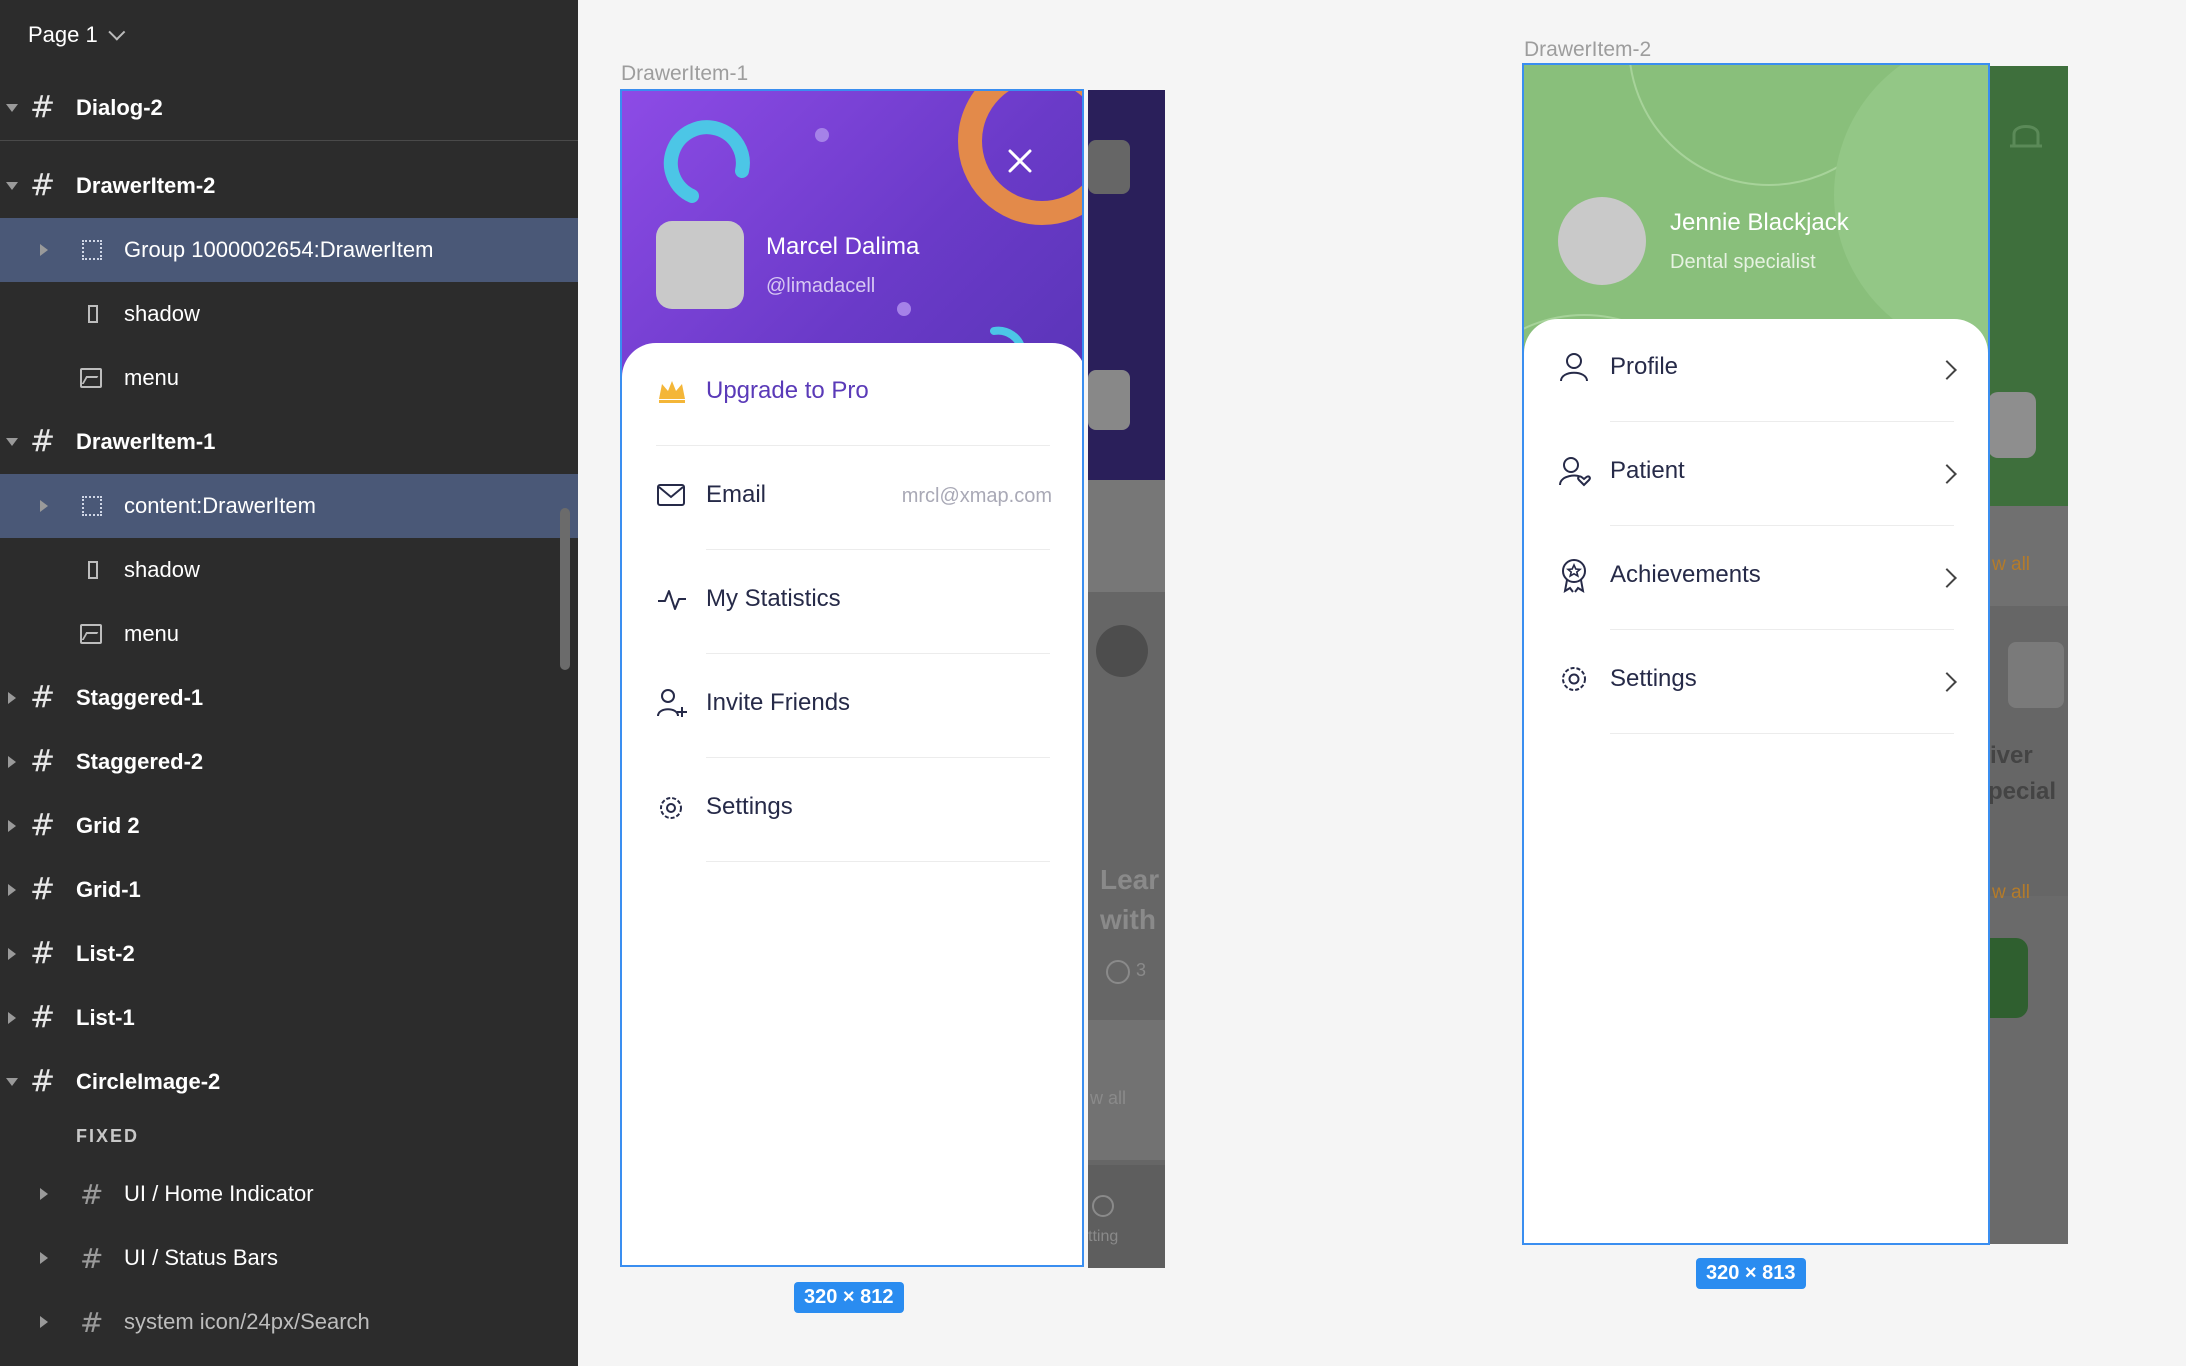 The height and width of the screenshot is (1366, 2186). I want to click on layer-row-search-icon: # system icon/24px/Search, so click(289, 1322).